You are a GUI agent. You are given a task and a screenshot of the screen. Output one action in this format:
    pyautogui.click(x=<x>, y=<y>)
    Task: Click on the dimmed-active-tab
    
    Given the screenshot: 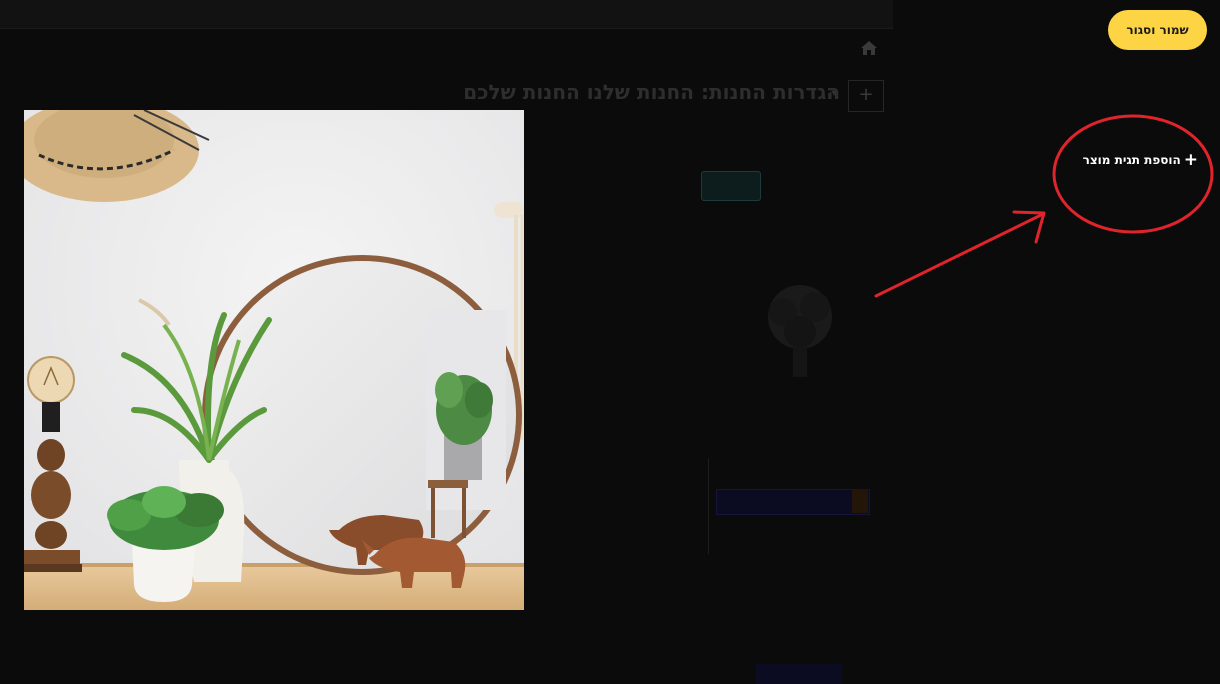 What is the action you would take?
    pyautogui.click(x=731, y=186)
    